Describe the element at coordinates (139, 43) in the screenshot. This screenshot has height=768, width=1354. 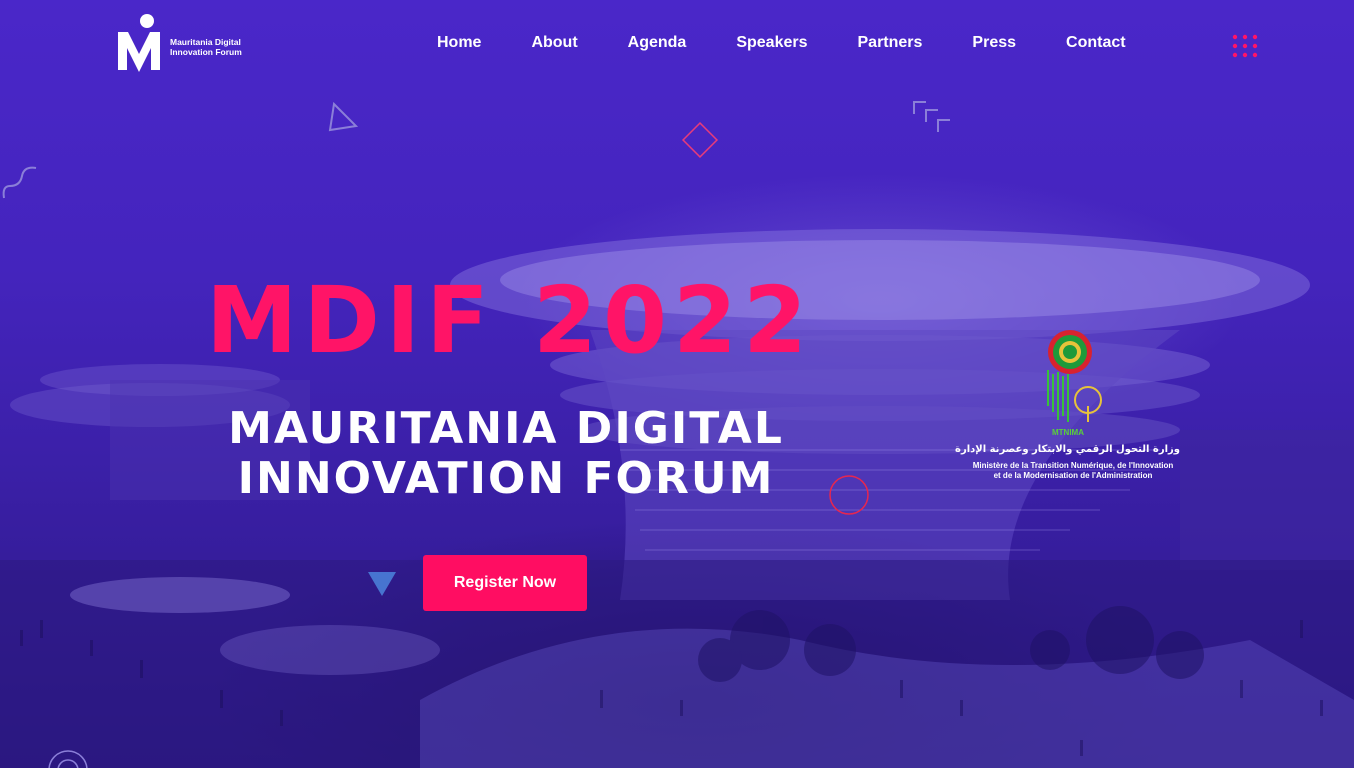
I see `logo-m-icon` at that location.